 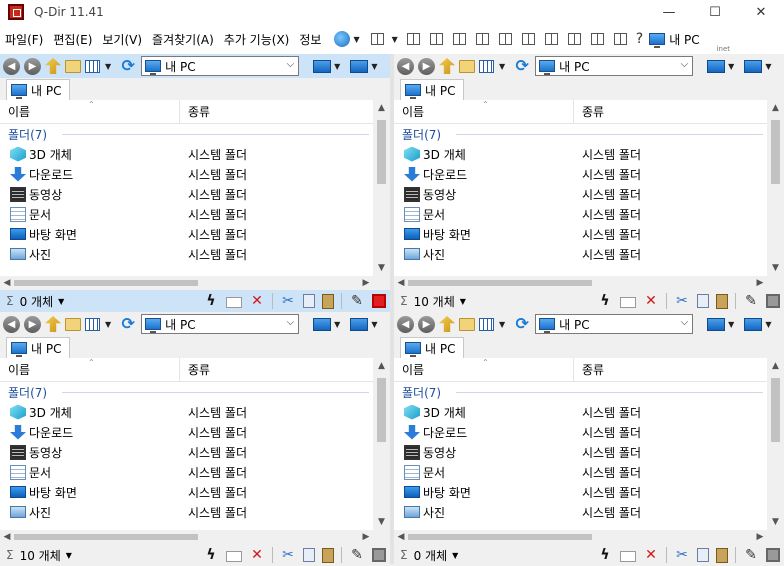 I want to click on list-item: 사진 시스템 폴더, so click(x=580, y=512).